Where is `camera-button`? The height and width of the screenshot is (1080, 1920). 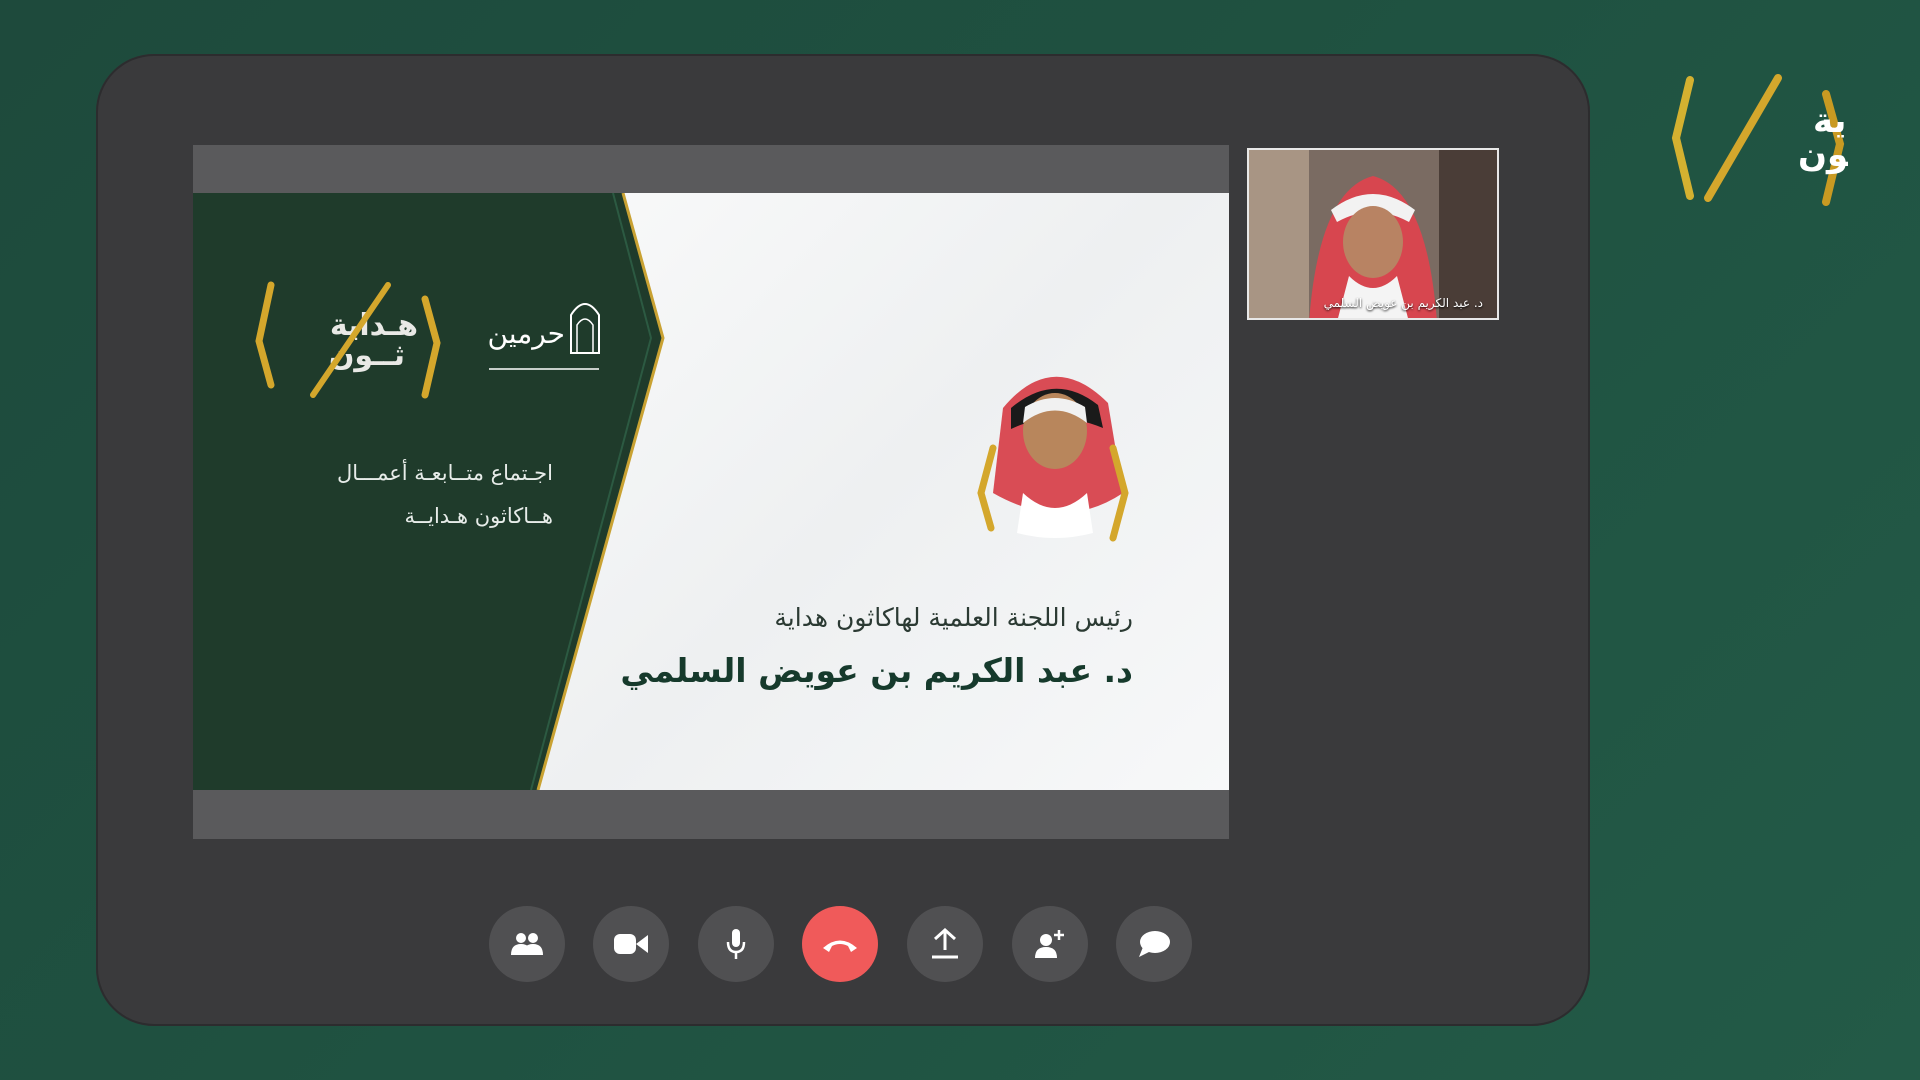
camera-button is located at coordinates (631, 944).